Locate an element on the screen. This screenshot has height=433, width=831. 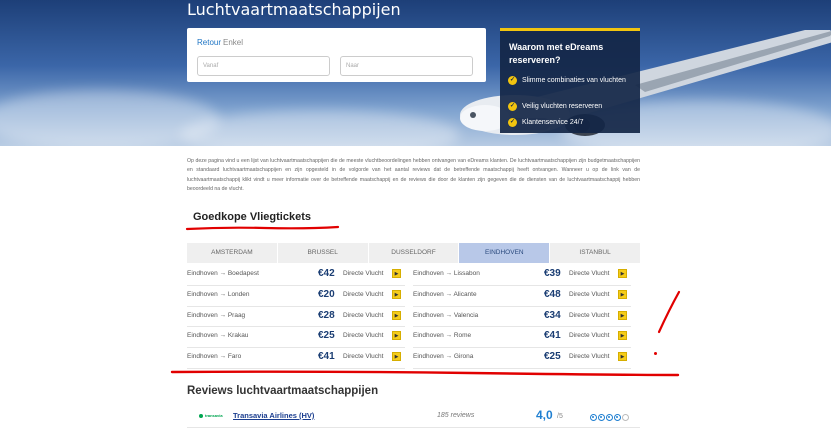
why-item: ✓ Slimme combinaties van vluchten is located at coordinates (572, 81).